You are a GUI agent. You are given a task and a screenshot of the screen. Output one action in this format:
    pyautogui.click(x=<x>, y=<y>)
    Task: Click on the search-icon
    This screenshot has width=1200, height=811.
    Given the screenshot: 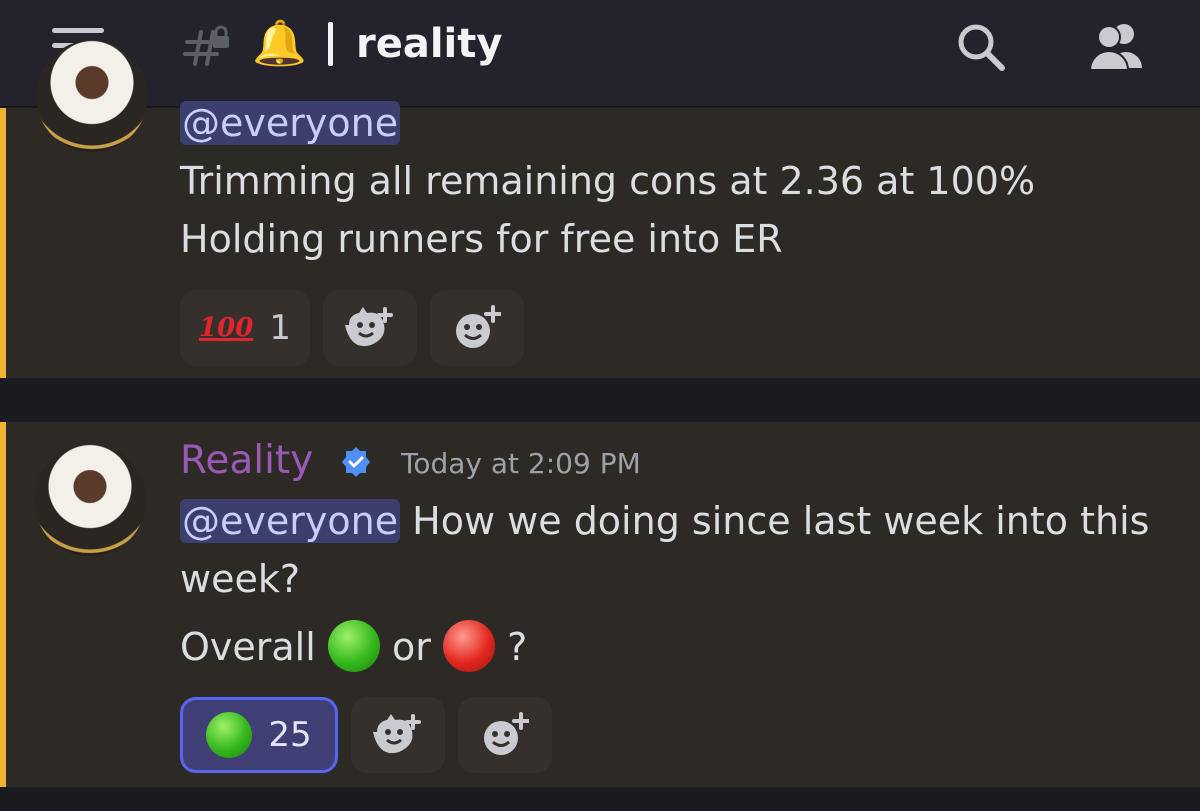 What is the action you would take?
    pyautogui.click(x=981, y=47)
    